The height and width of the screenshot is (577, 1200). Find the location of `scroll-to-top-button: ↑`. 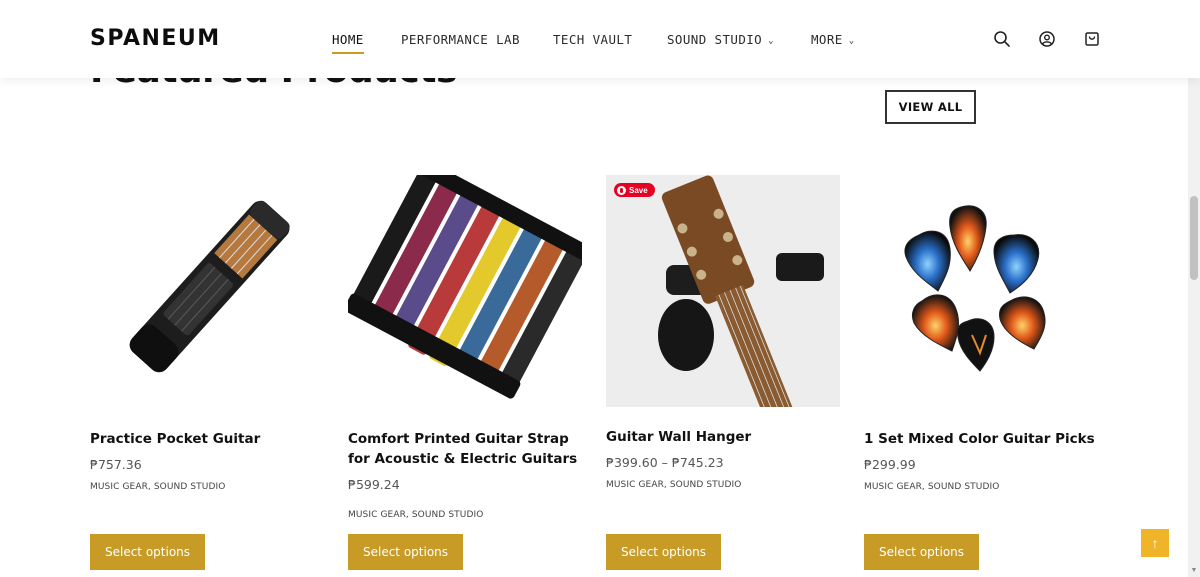

scroll-to-top-button: ↑ is located at coordinates (1155, 543).